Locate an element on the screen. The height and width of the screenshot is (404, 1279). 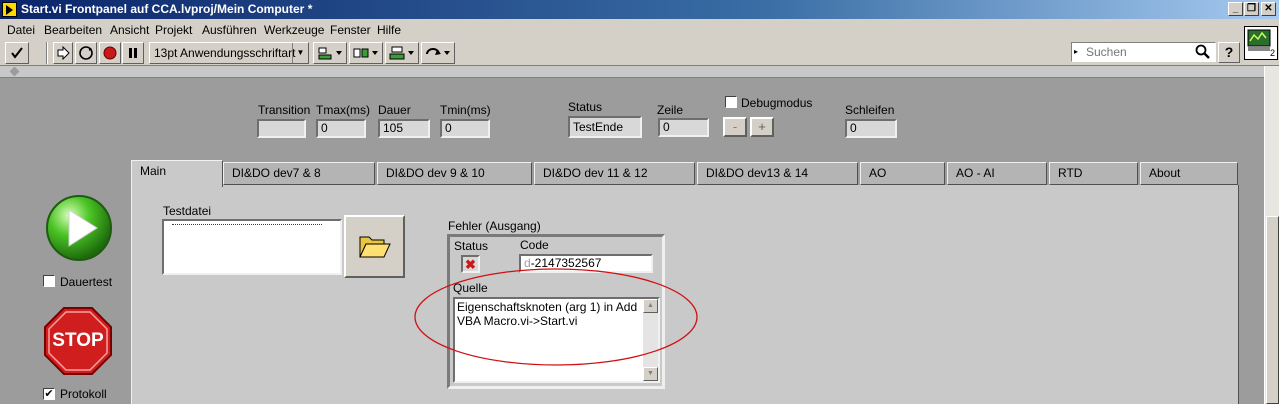
increment-button: + is located at coordinates (762, 127).